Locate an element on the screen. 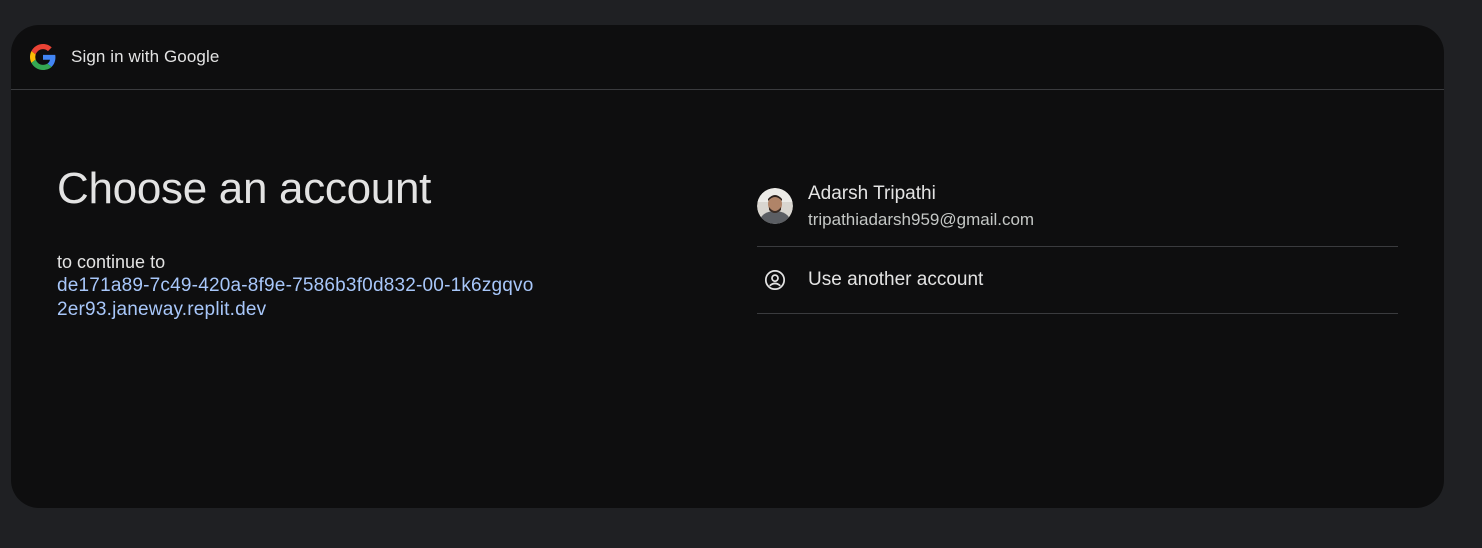 The height and width of the screenshot is (548, 1482). page-title: Choose an account is located at coordinates (244, 188).